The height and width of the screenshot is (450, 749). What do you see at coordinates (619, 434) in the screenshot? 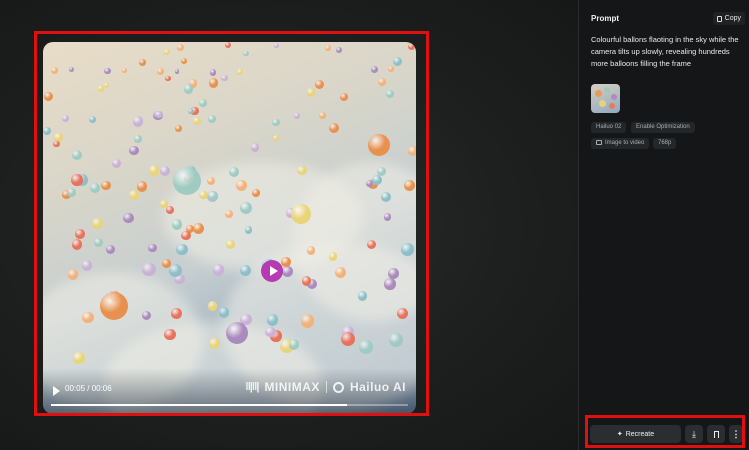
I see `sparkle-icon: ✦` at bounding box center [619, 434].